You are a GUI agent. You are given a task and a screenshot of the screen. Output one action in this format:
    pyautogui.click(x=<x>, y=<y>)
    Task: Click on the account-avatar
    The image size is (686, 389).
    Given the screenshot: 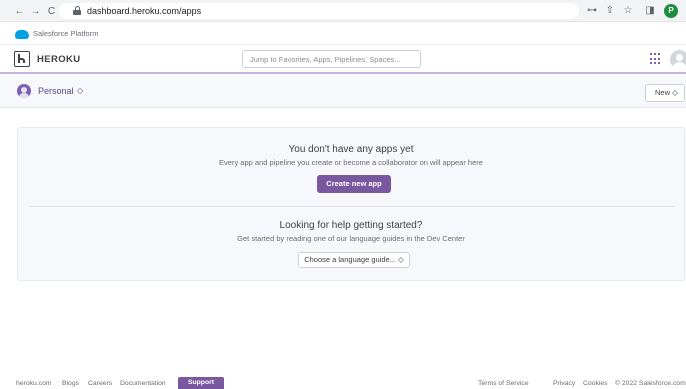 What is the action you would take?
    pyautogui.click(x=678, y=59)
    